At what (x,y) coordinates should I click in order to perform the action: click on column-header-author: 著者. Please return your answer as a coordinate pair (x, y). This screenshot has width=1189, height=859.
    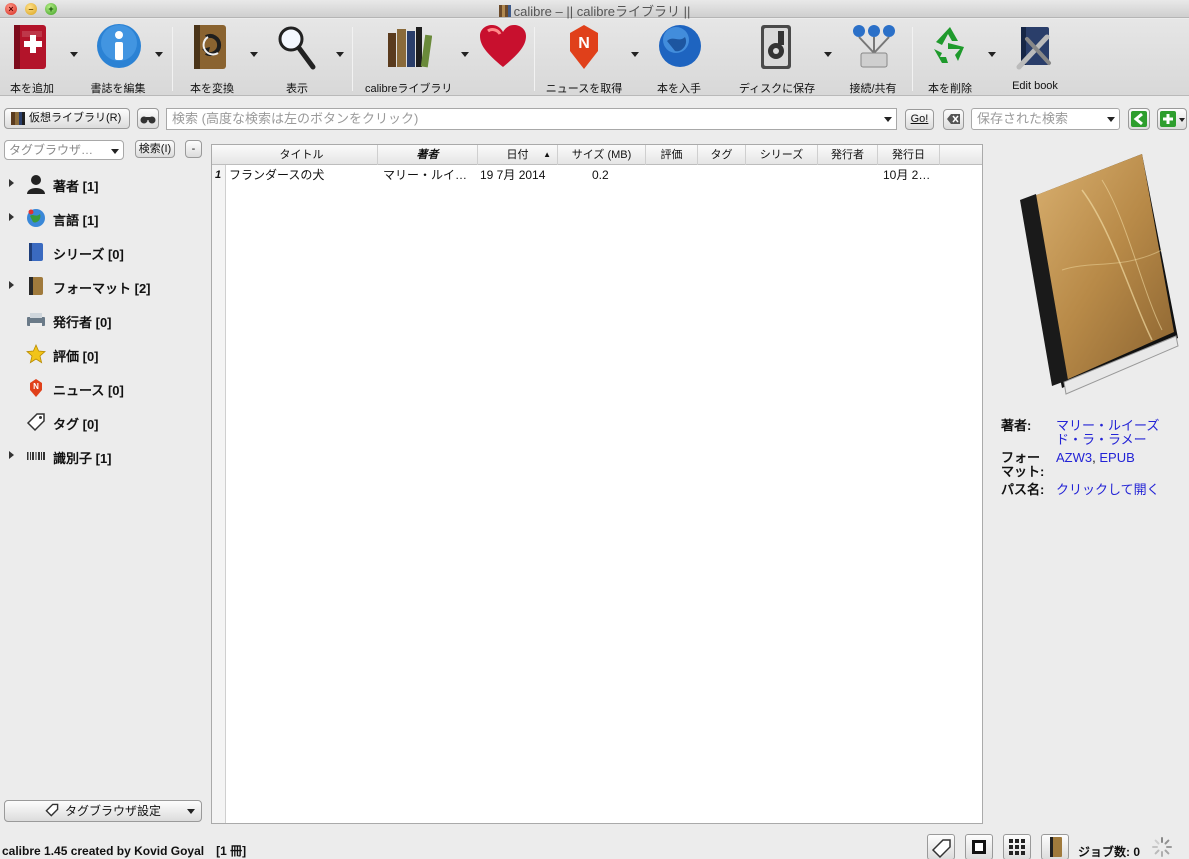
    Looking at the image, I should click on (428, 155).